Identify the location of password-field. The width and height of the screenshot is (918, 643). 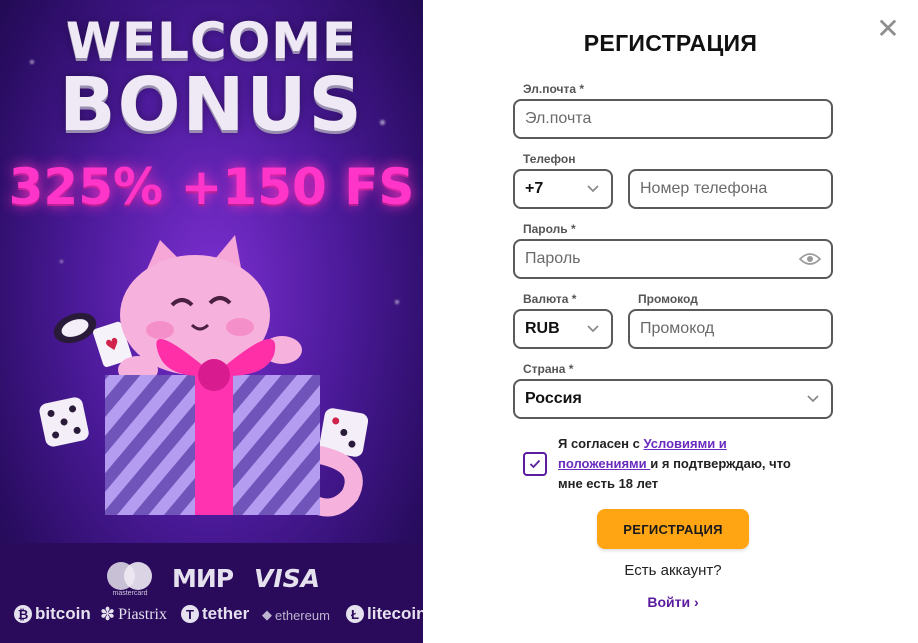
(662, 259).